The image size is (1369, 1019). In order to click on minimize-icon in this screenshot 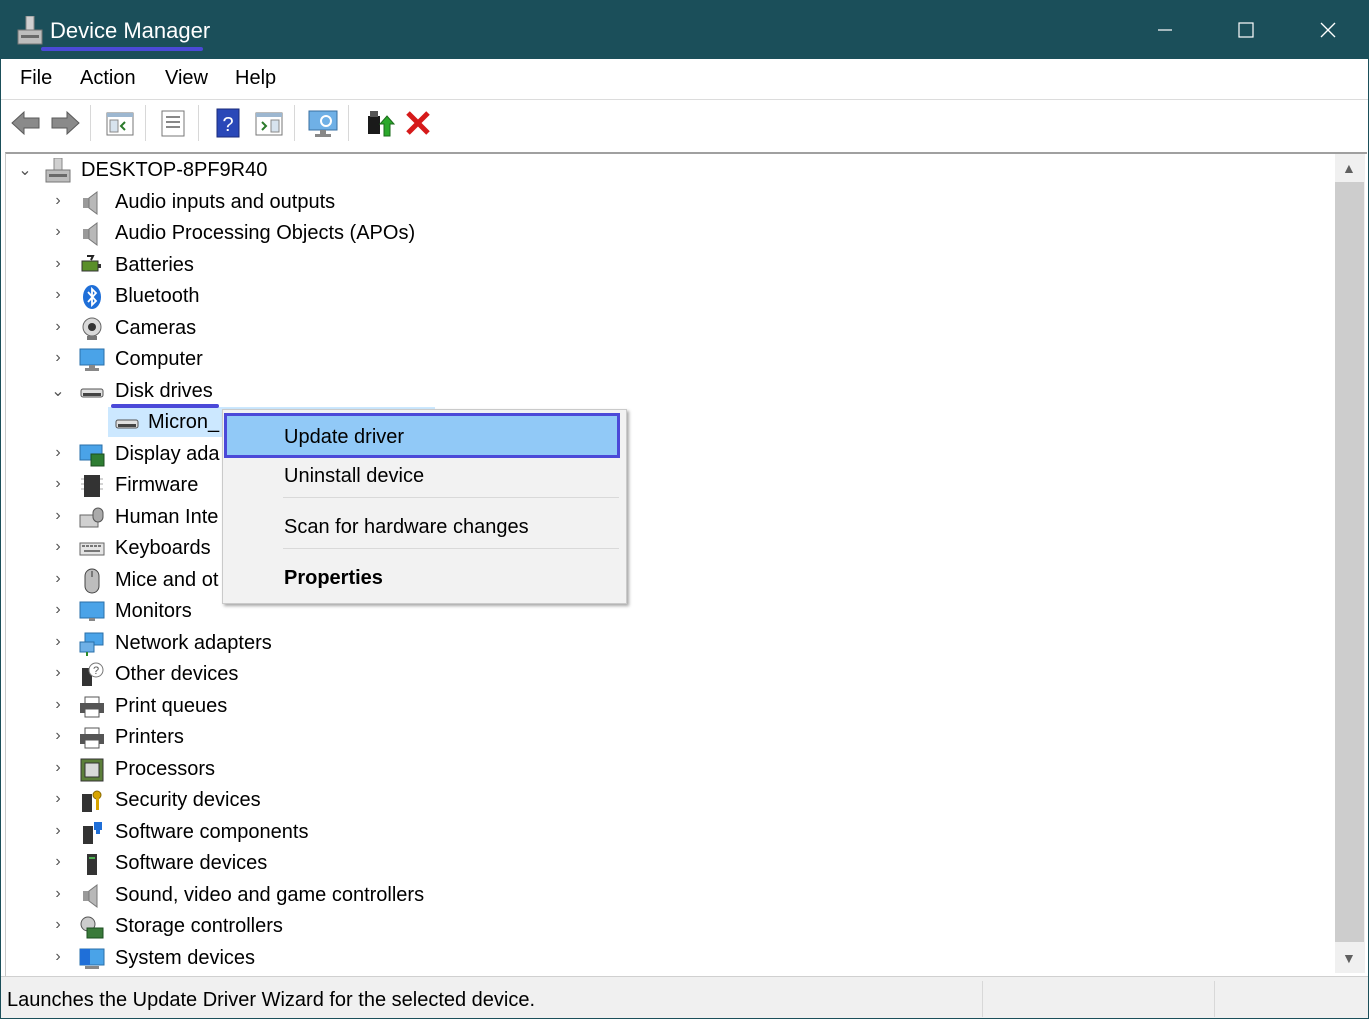, I will do `click(1165, 30)`.